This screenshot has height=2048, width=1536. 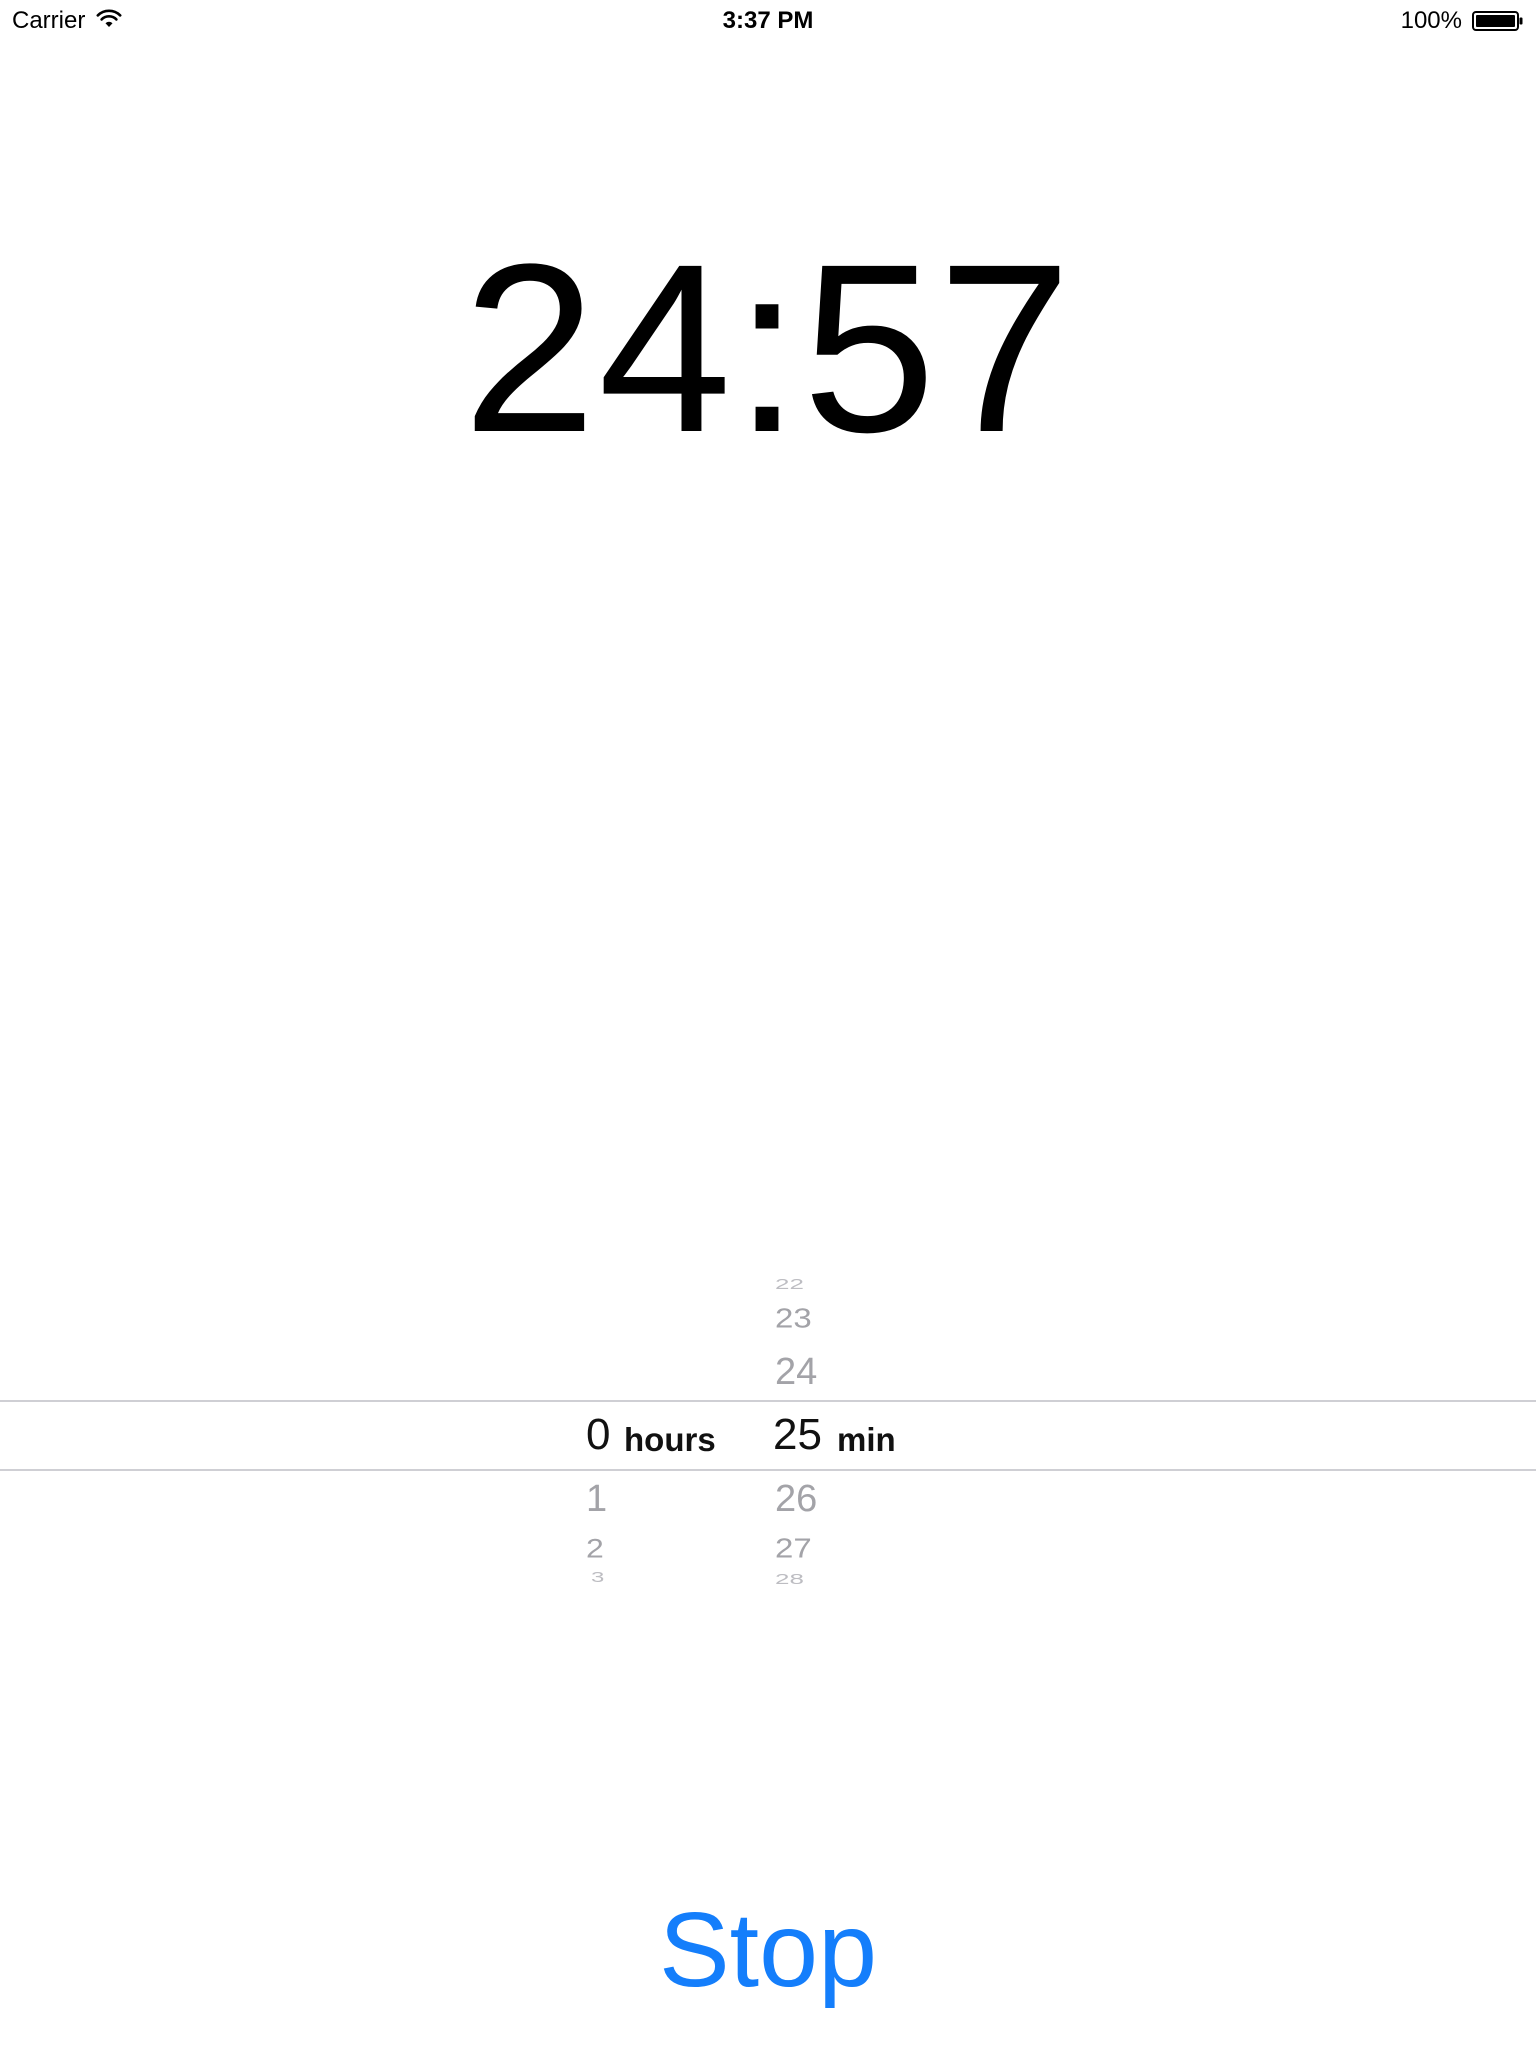 I want to click on minutes-item: 26, so click(x=796, y=1499).